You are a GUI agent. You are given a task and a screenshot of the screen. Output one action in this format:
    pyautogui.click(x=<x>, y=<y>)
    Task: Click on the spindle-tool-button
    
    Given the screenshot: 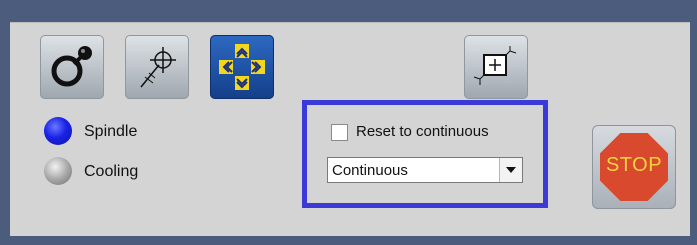 What is the action you would take?
    pyautogui.click(x=72, y=67)
    